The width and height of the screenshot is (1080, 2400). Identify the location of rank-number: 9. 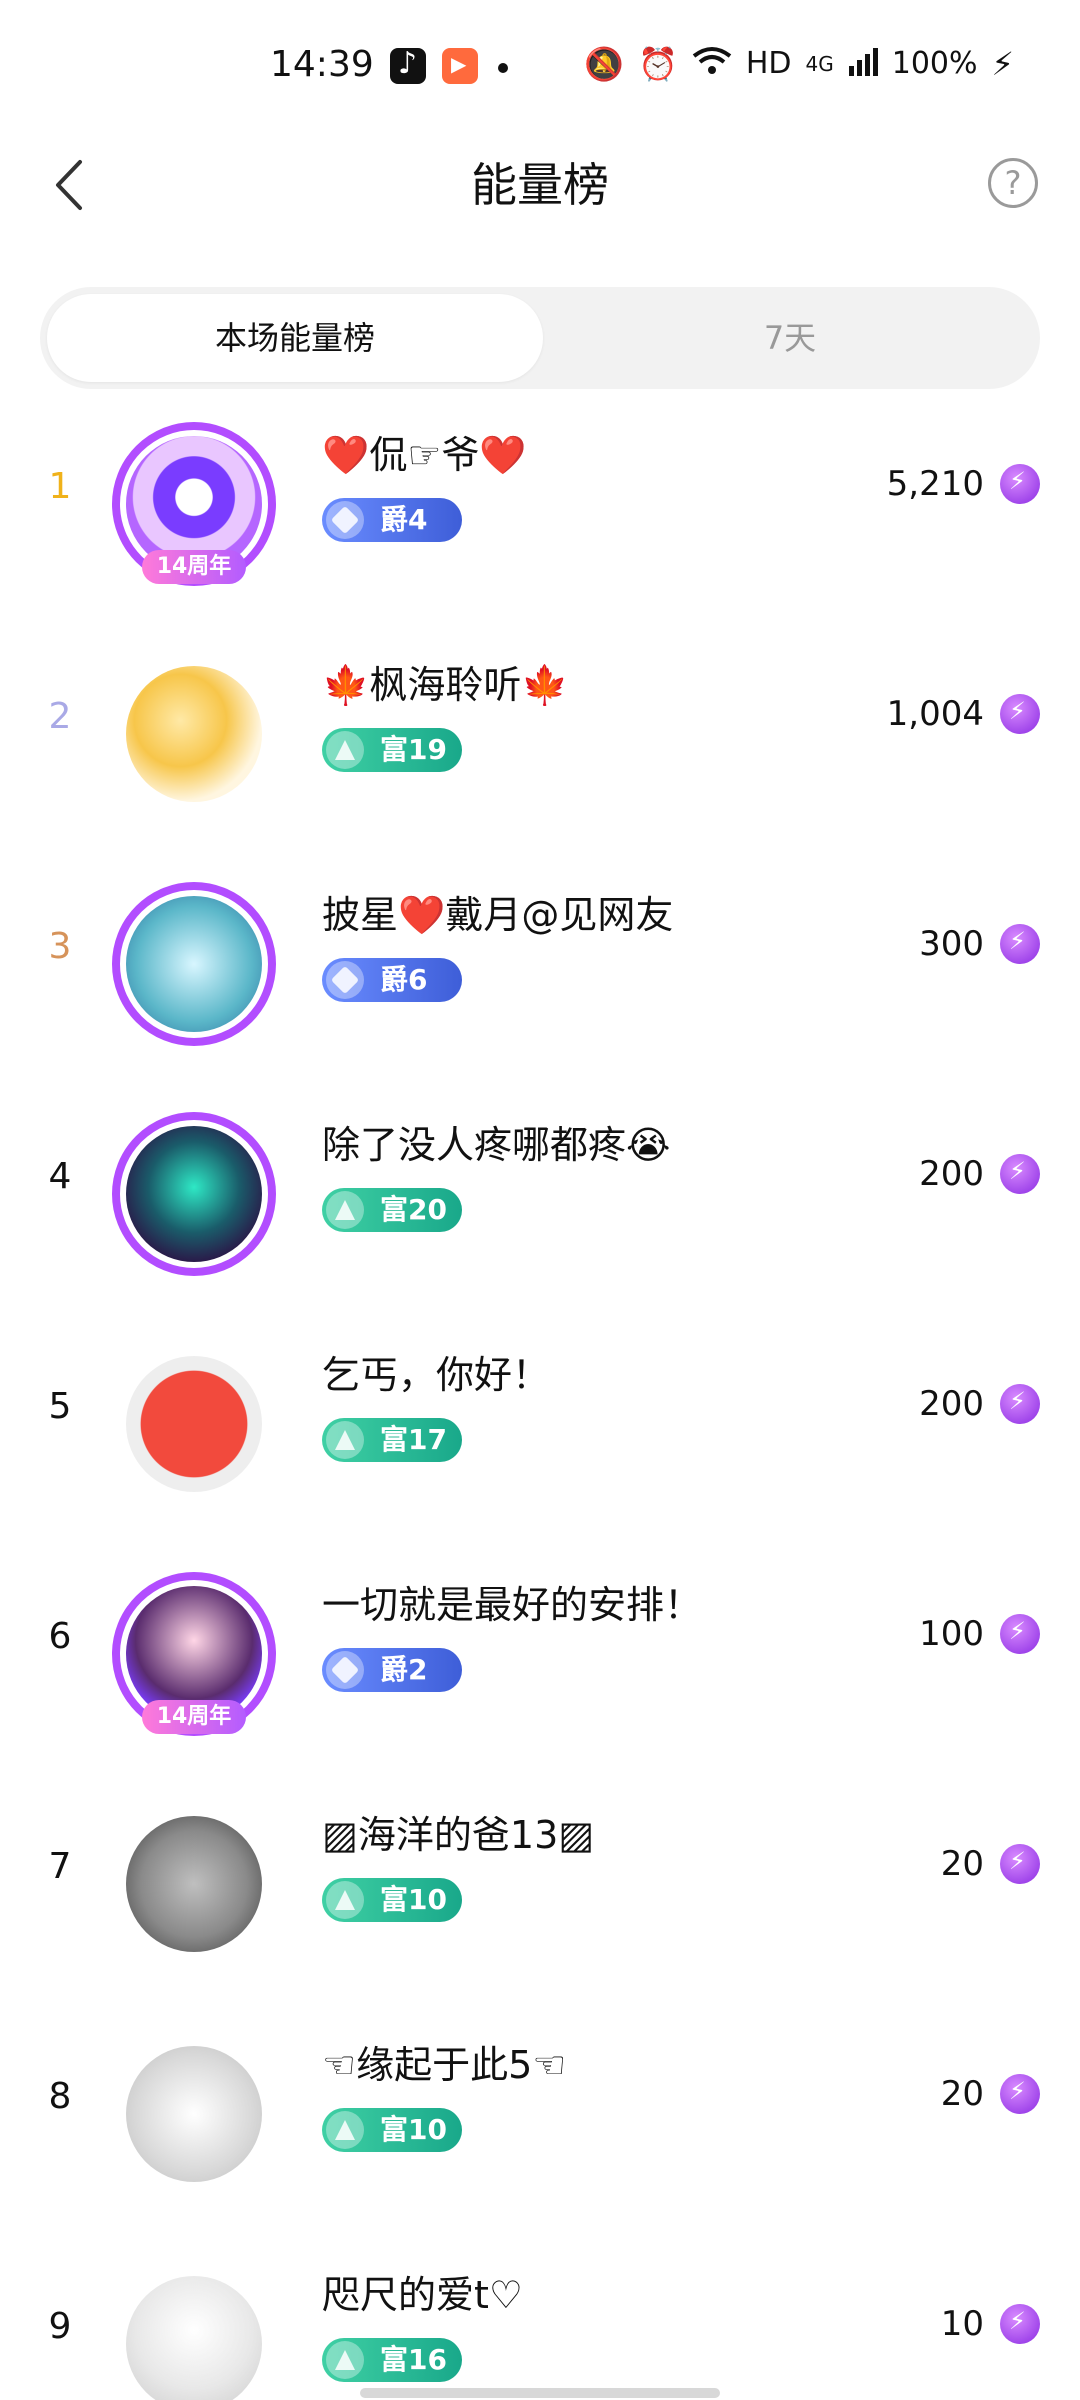
(60, 2326).